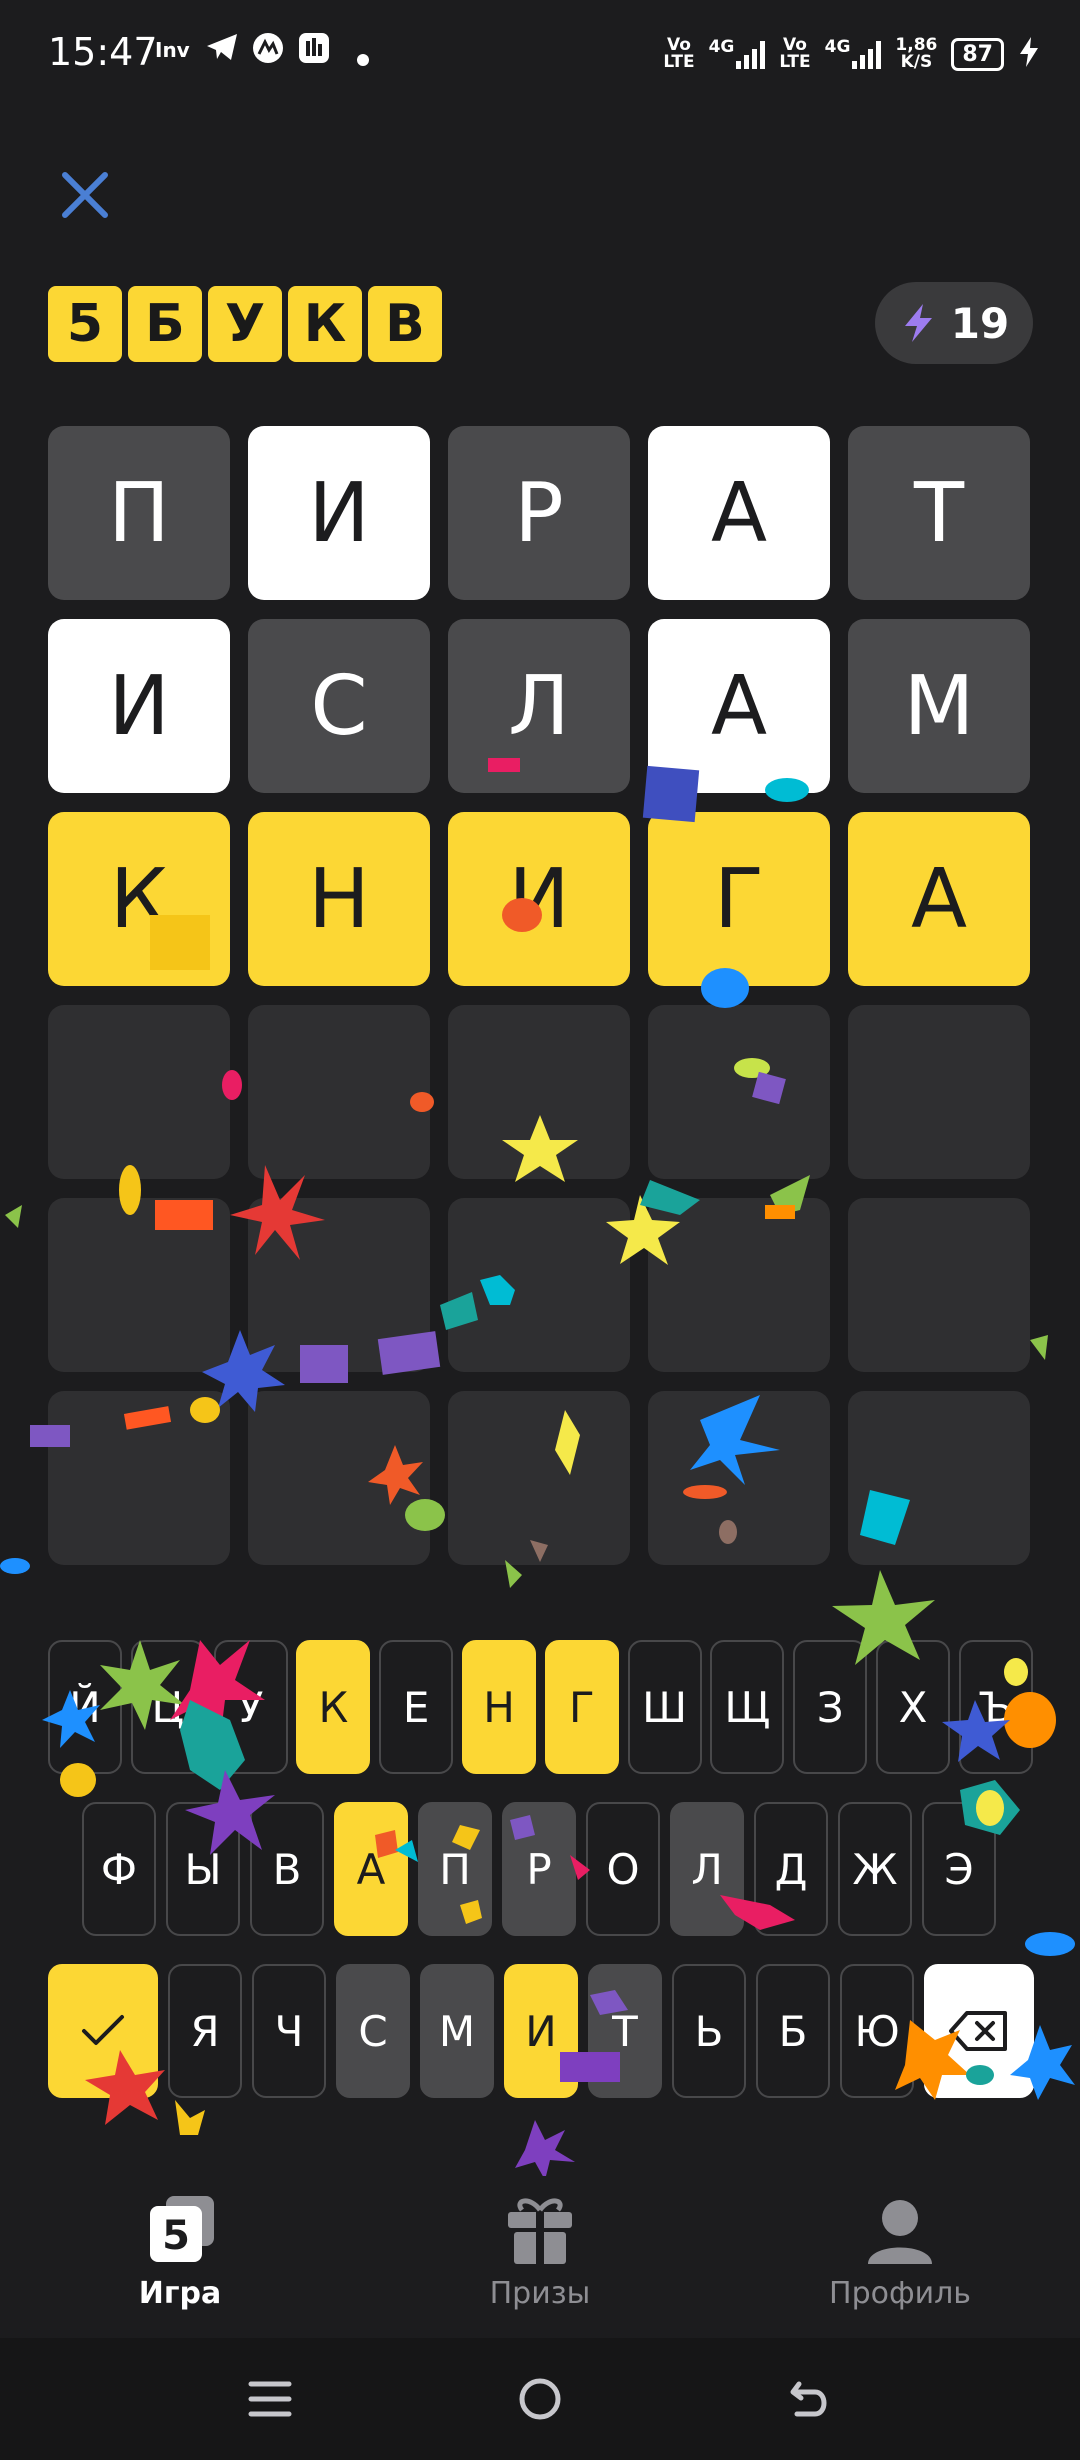  I want to click on home-nav-button, so click(540, 2401).